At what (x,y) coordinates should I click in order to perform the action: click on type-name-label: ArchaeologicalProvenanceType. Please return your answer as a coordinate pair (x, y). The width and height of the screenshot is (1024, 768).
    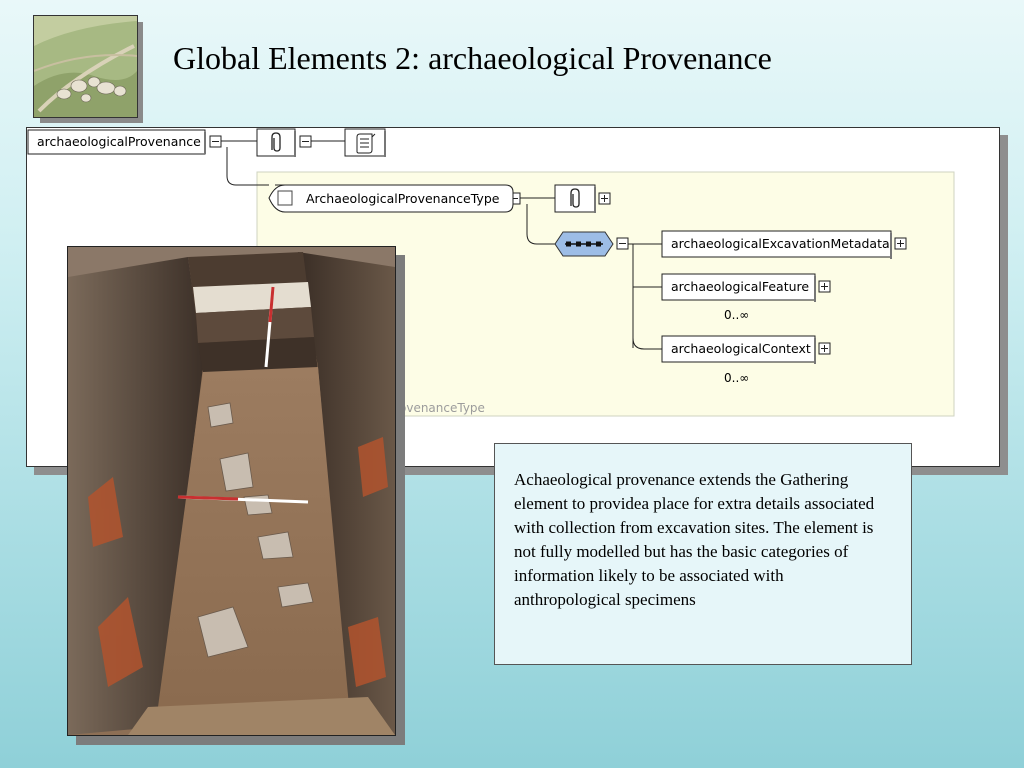
    Looking at the image, I should click on (403, 198).